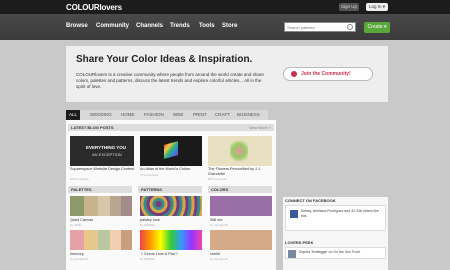  What do you see at coordinates (225, 7) in the screenshot?
I see `top-bar: COLOURlovers Sign Up Log In ▾` at bounding box center [225, 7].